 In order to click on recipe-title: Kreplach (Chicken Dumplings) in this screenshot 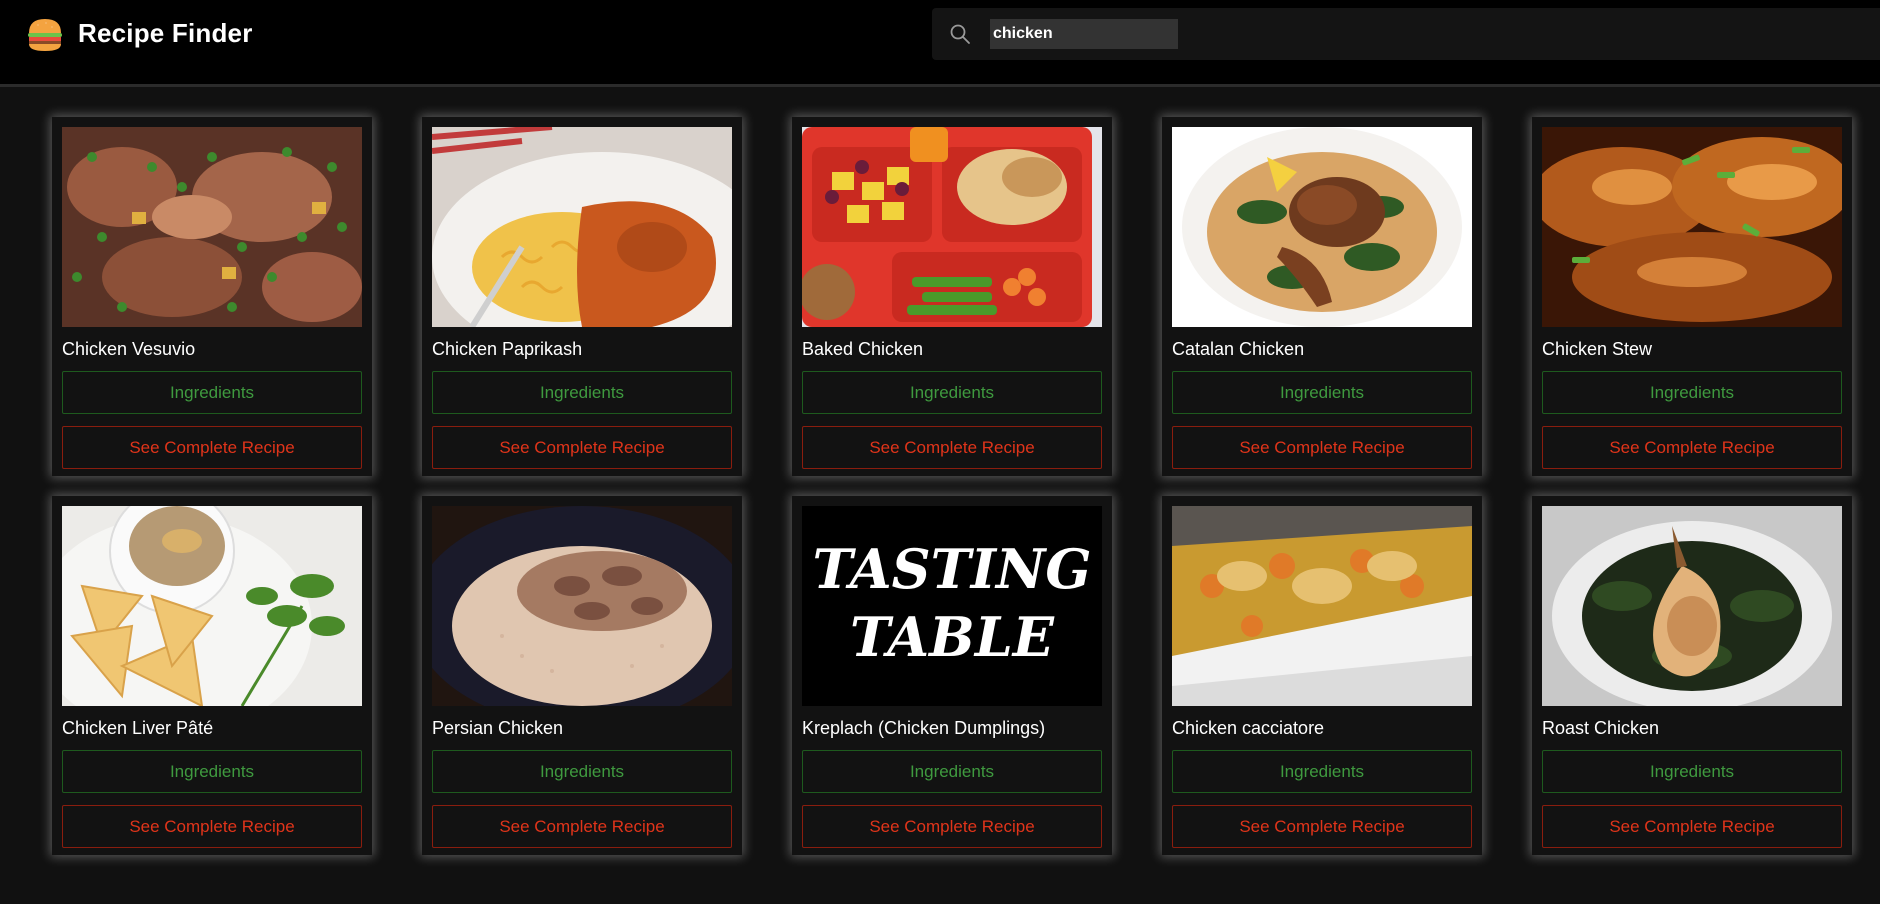, I will do `click(924, 728)`.